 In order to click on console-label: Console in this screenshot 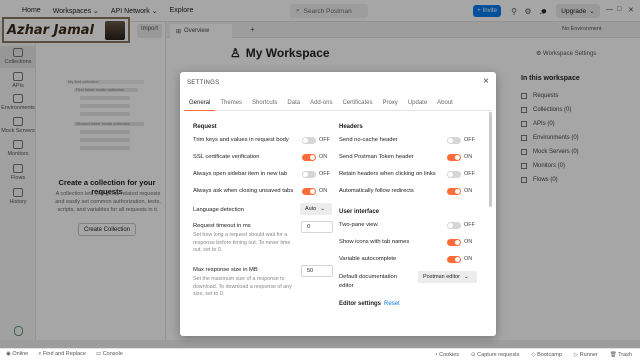, I will do `click(112, 354)`.